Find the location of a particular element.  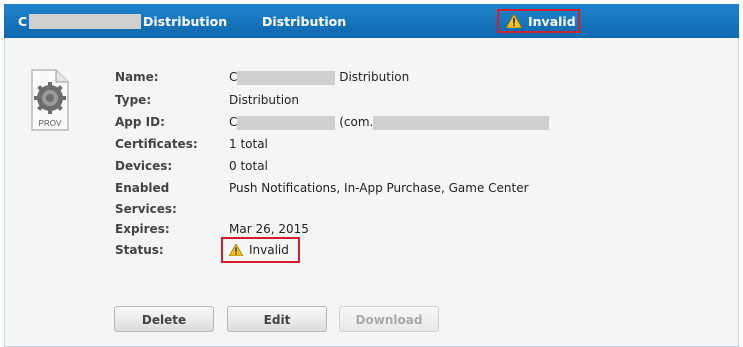

header-status-badge: Invalid is located at coordinates (538, 21).